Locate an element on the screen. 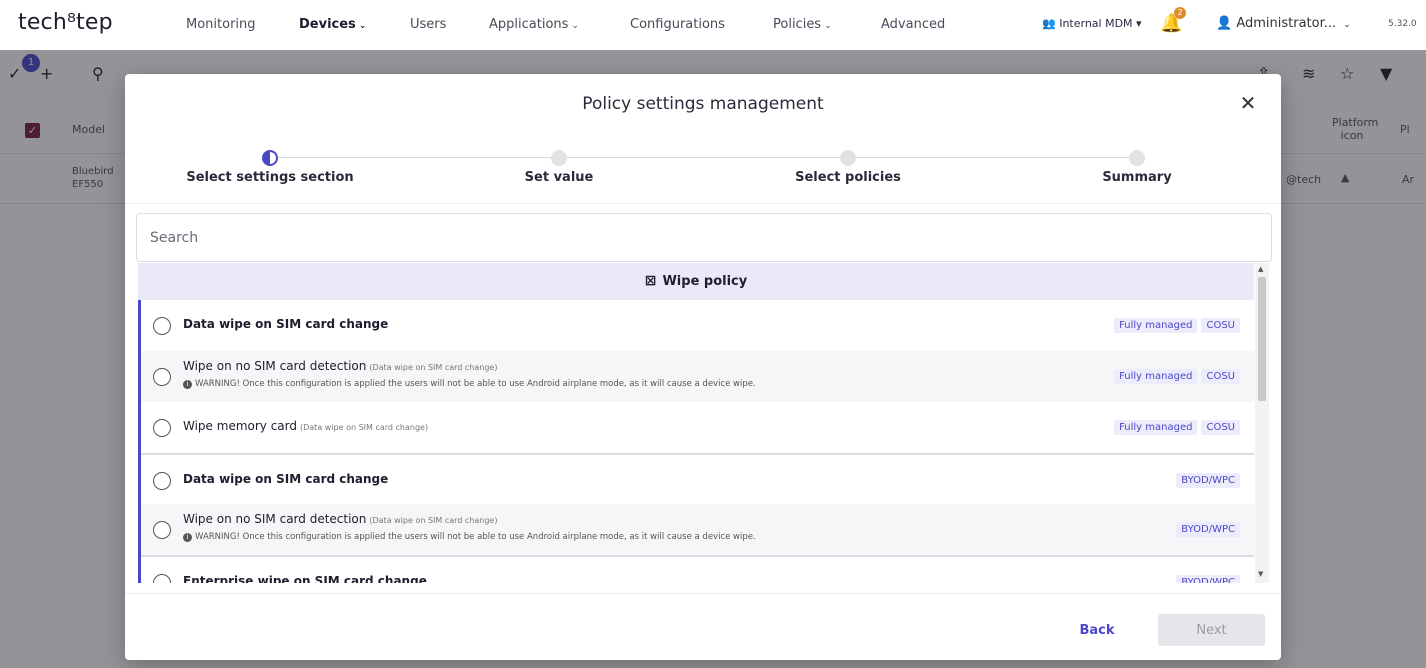 This screenshot has height=668, width=1426. version-label: 5.32.0 is located at coordinates (1402, 24).